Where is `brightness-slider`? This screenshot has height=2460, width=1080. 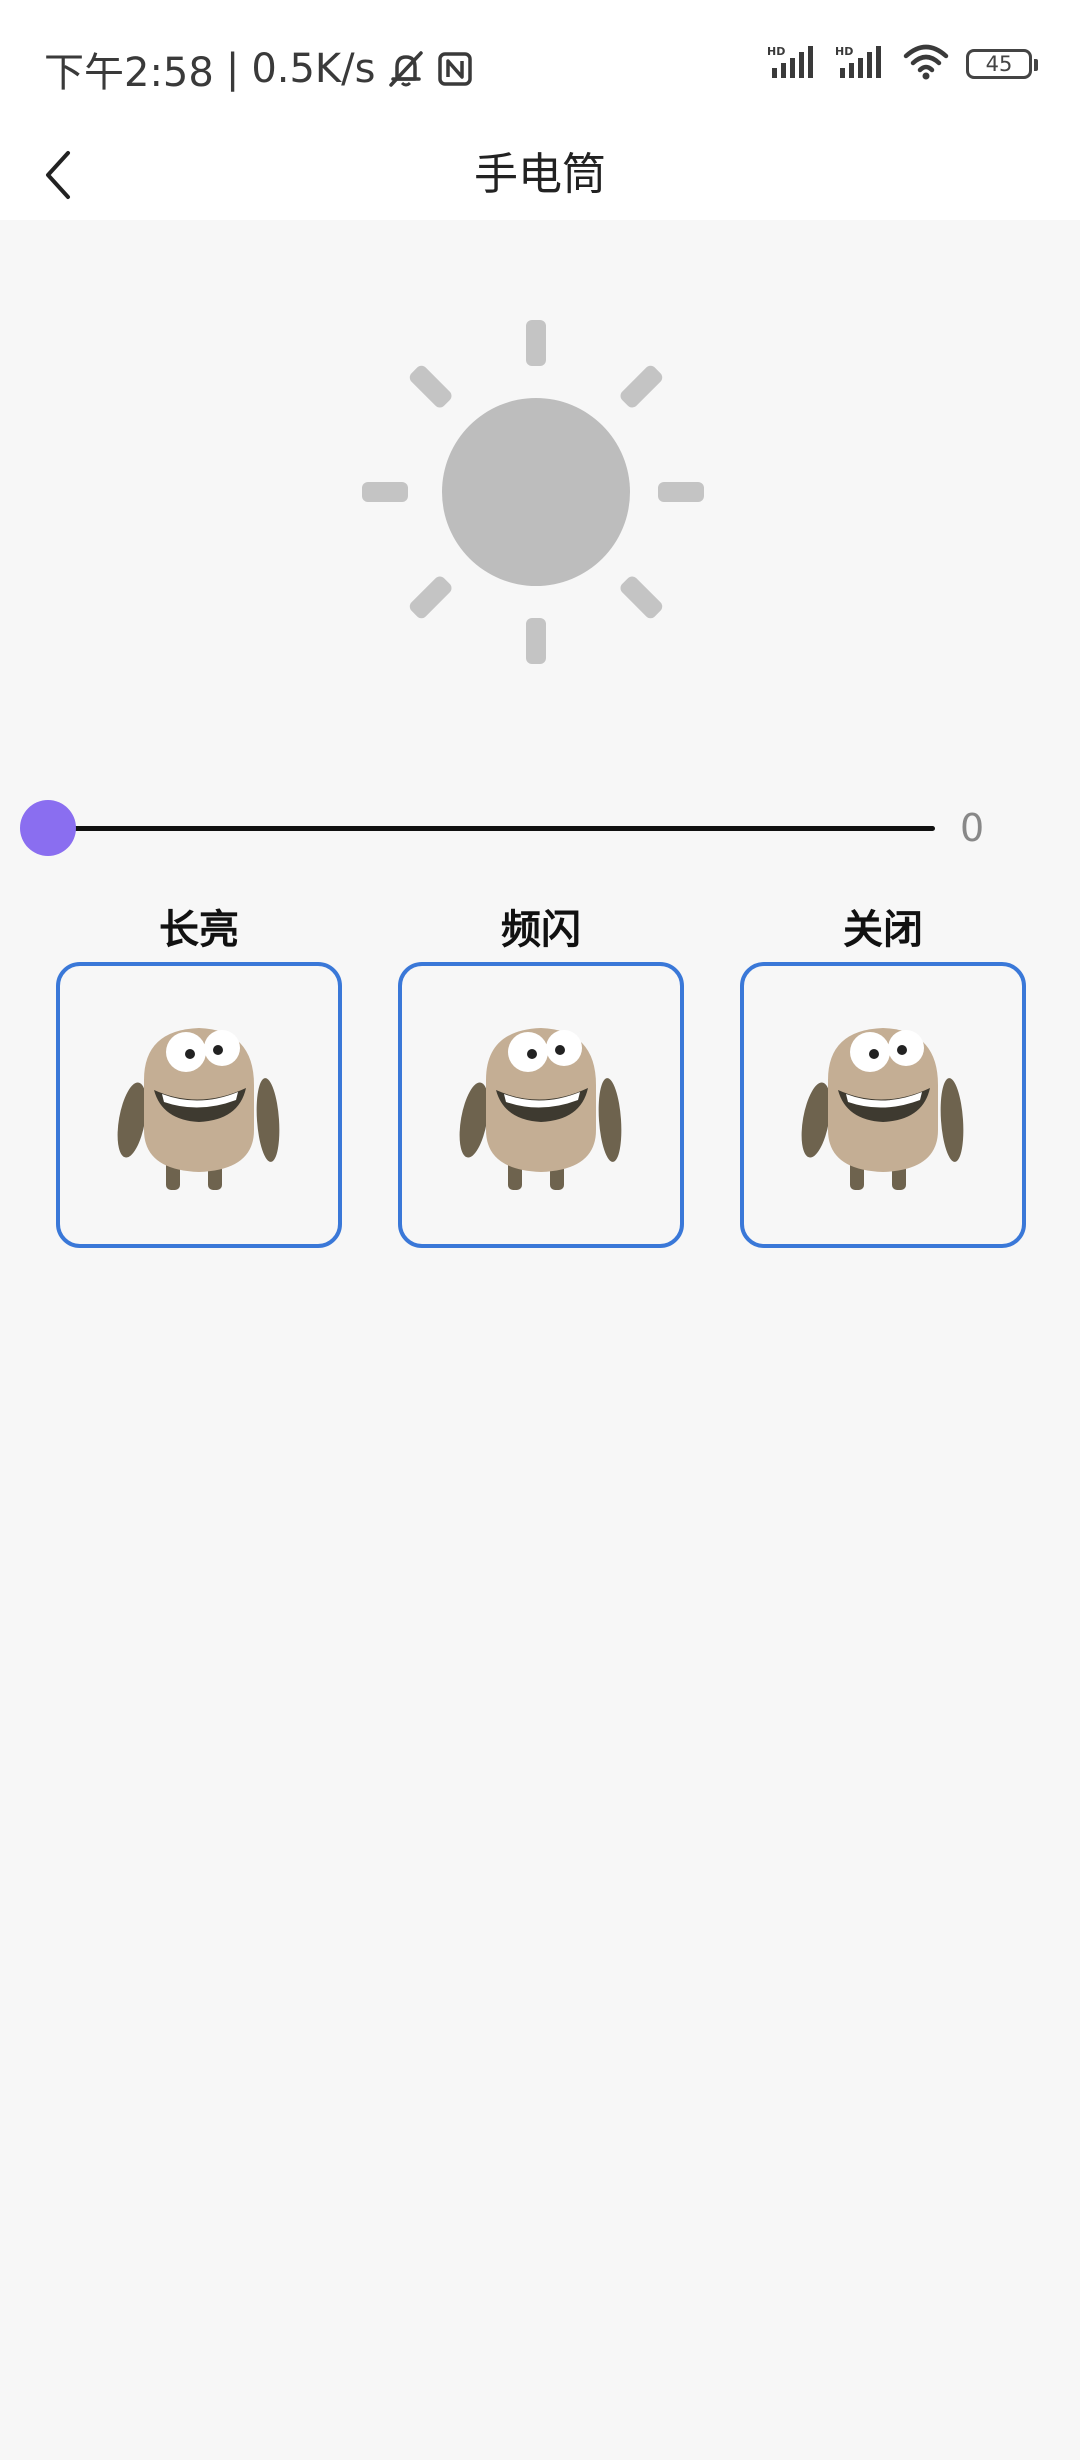
brightness-slider is located at coordinates (477, 828).